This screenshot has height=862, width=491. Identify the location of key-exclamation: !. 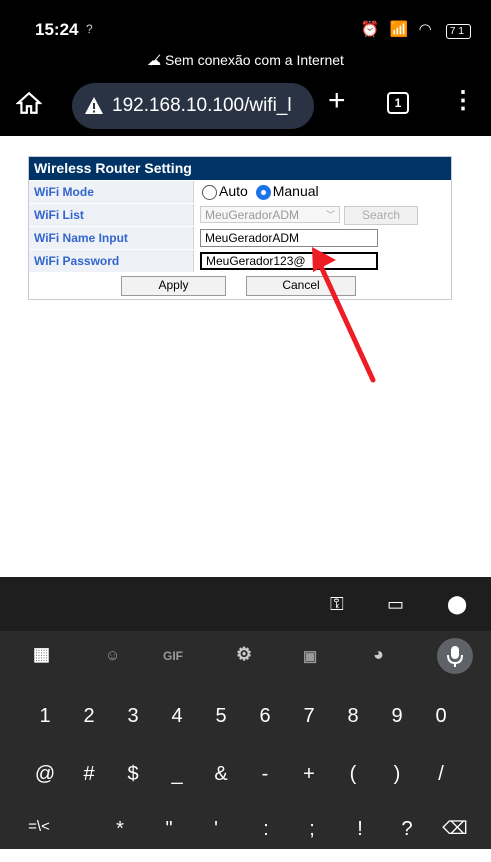
(360, 829).